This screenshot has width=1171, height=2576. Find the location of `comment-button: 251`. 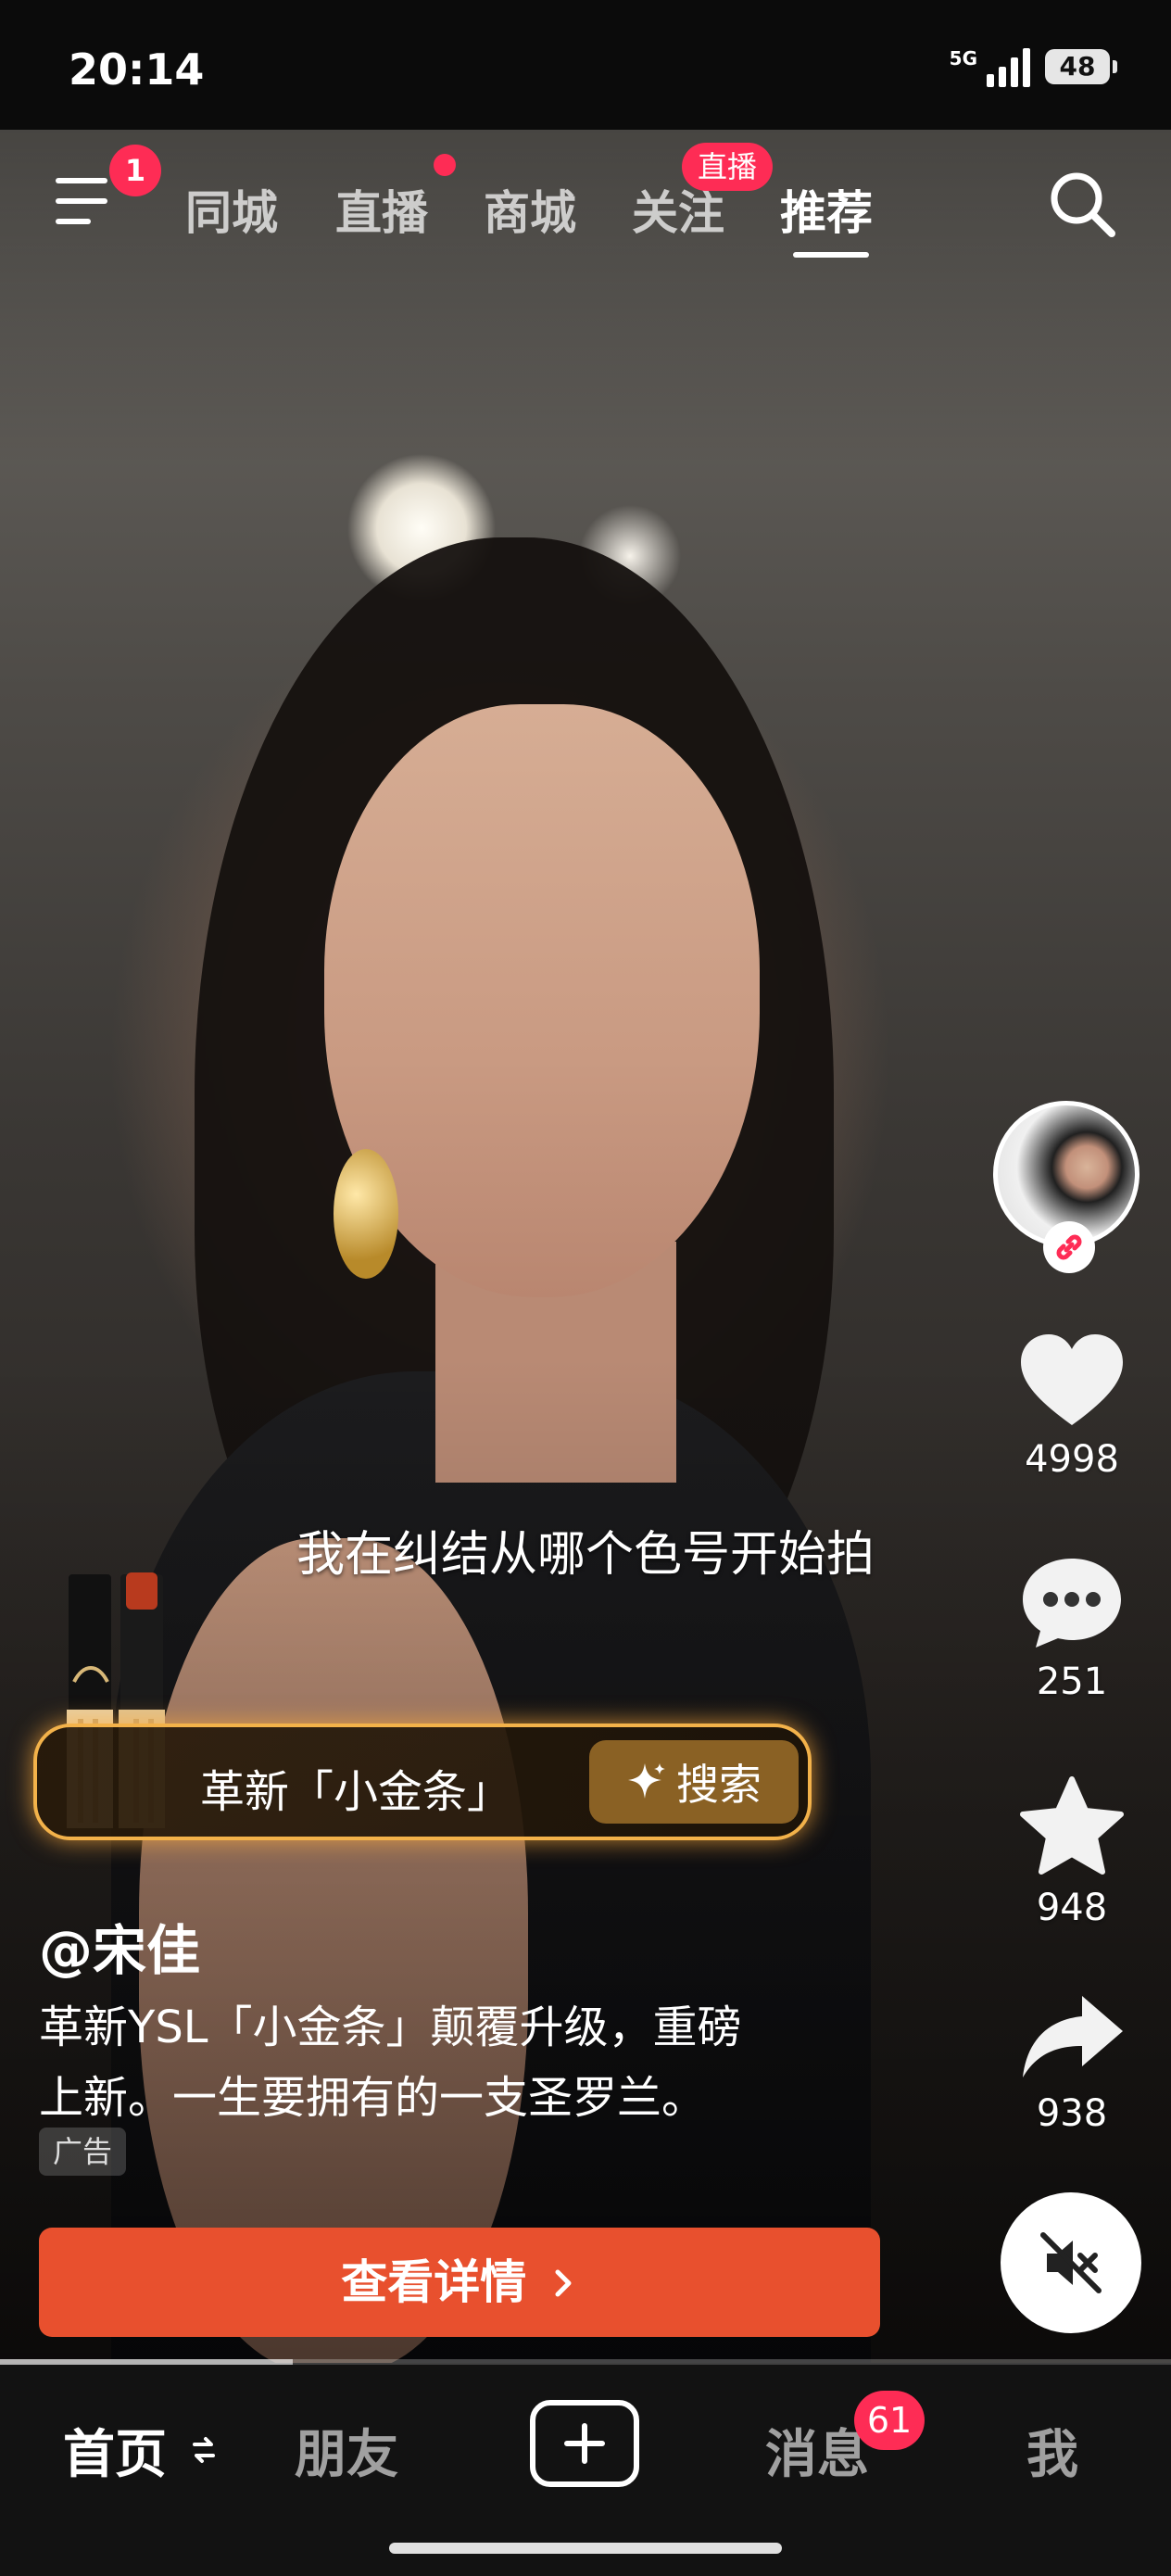

comment-button: 251 is located at coordinates (1072, 1629).